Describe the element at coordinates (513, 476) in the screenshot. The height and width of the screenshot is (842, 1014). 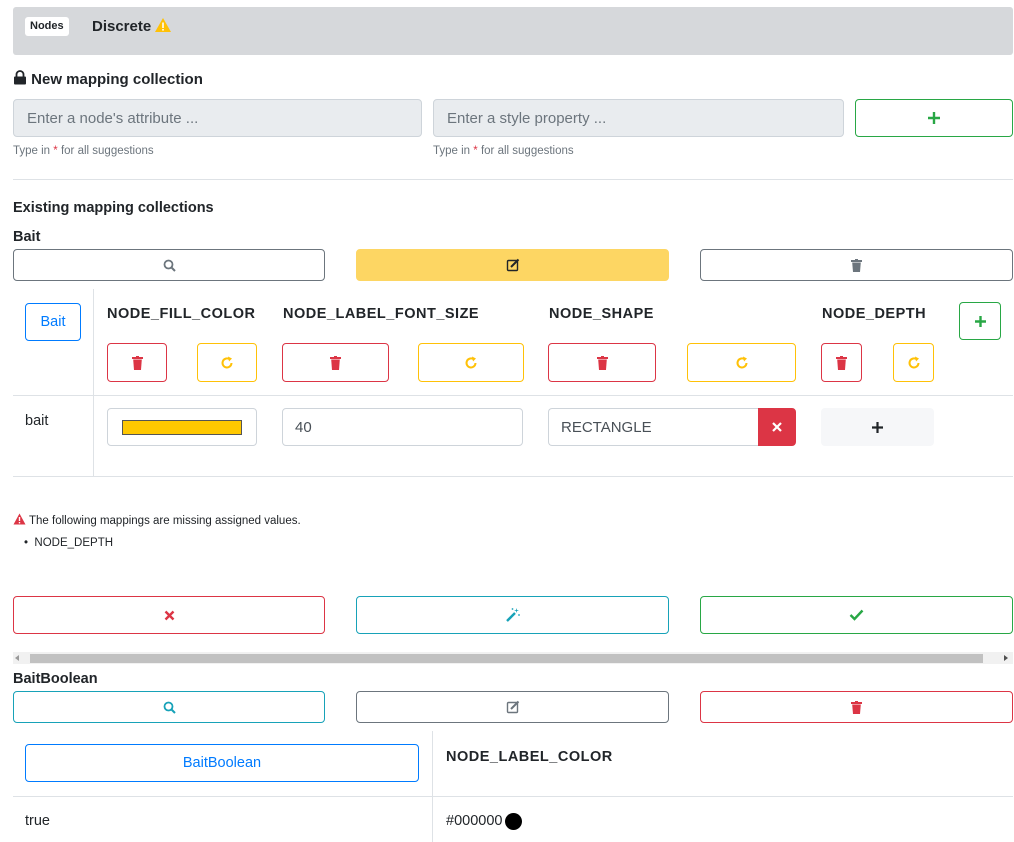
I see `table-bottom-divider` at that location.